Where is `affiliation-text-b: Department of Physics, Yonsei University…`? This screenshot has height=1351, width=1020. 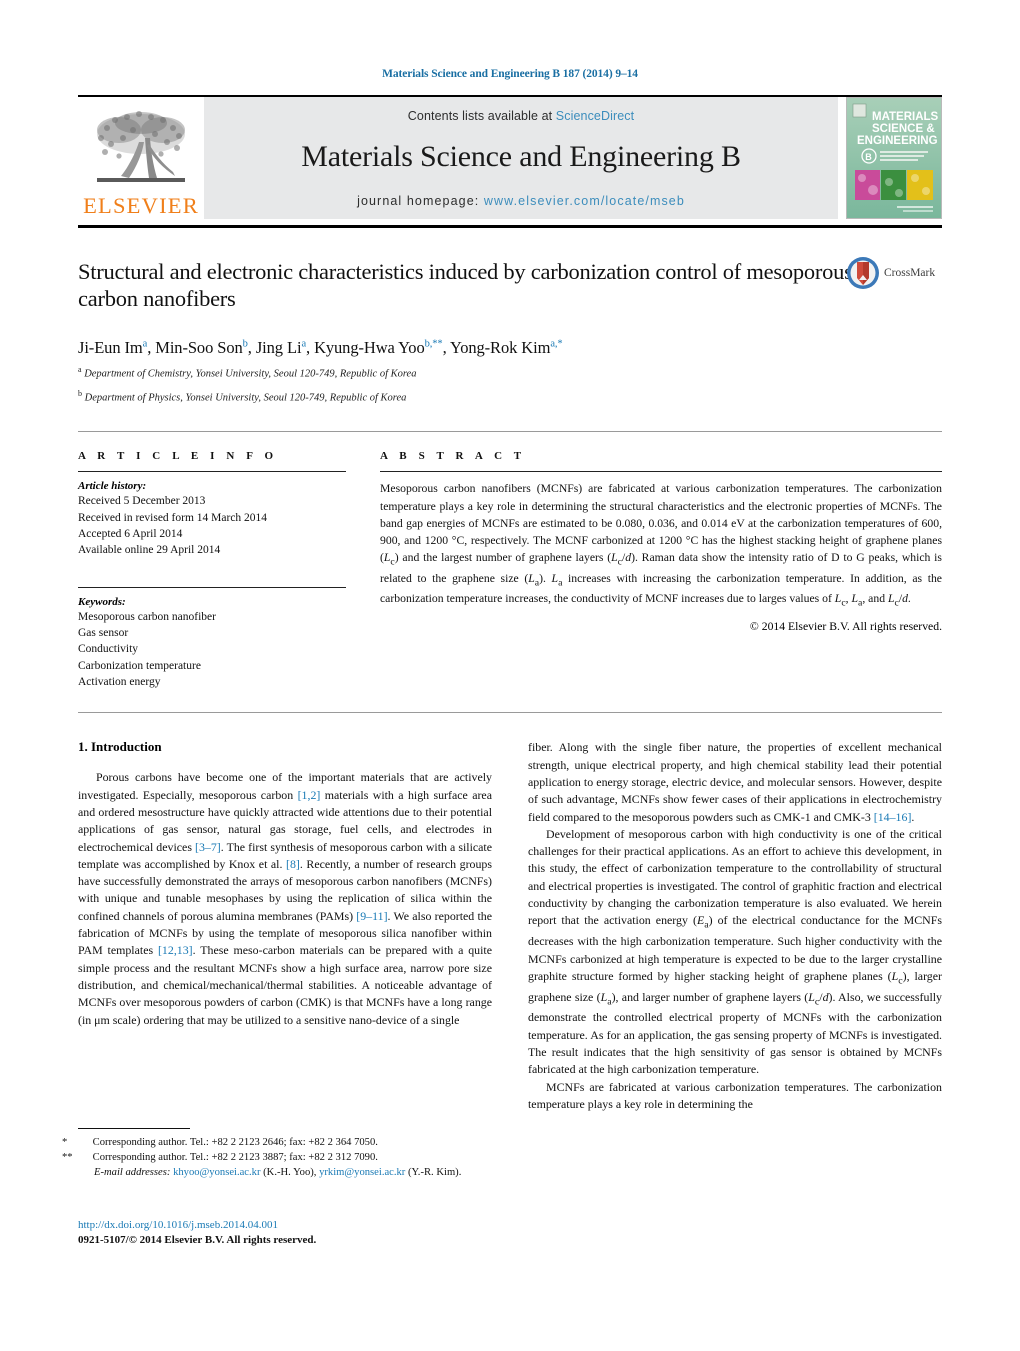
affiliation-text-b: Department of Physics, Yonsei University… is located at coordinates (245, 398).